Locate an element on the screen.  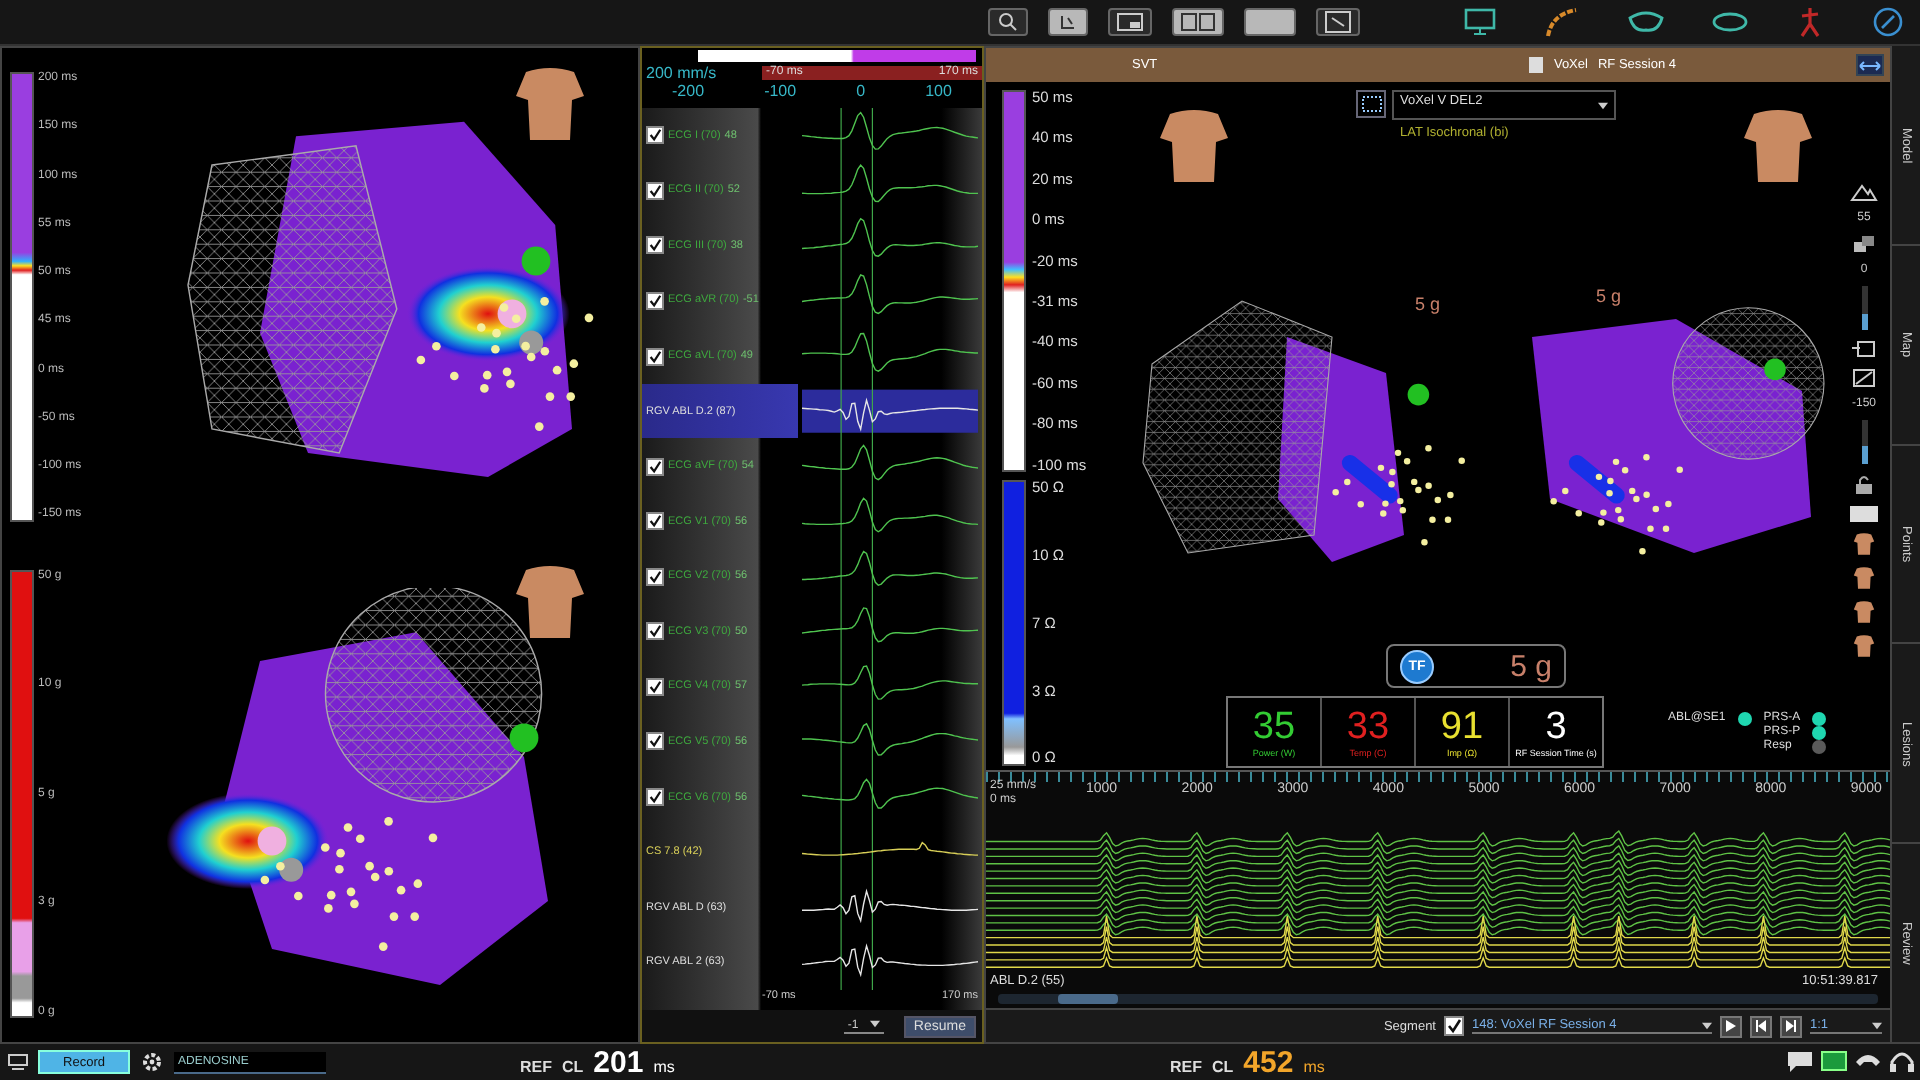
double-window-icon is located at coordinates (1198, 22).